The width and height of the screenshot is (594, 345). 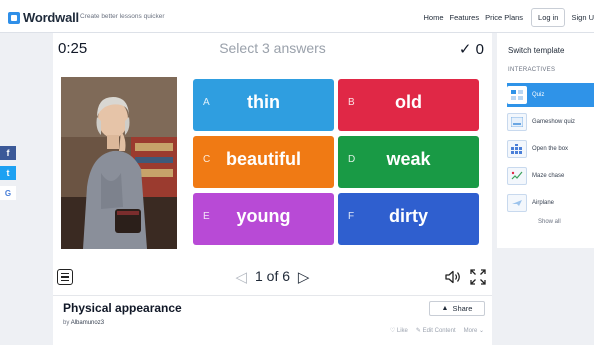 What do you see at coordinates (517, 95) in the screenshot?
I see `quiz-template-icon` at bounding box center [517, 95].